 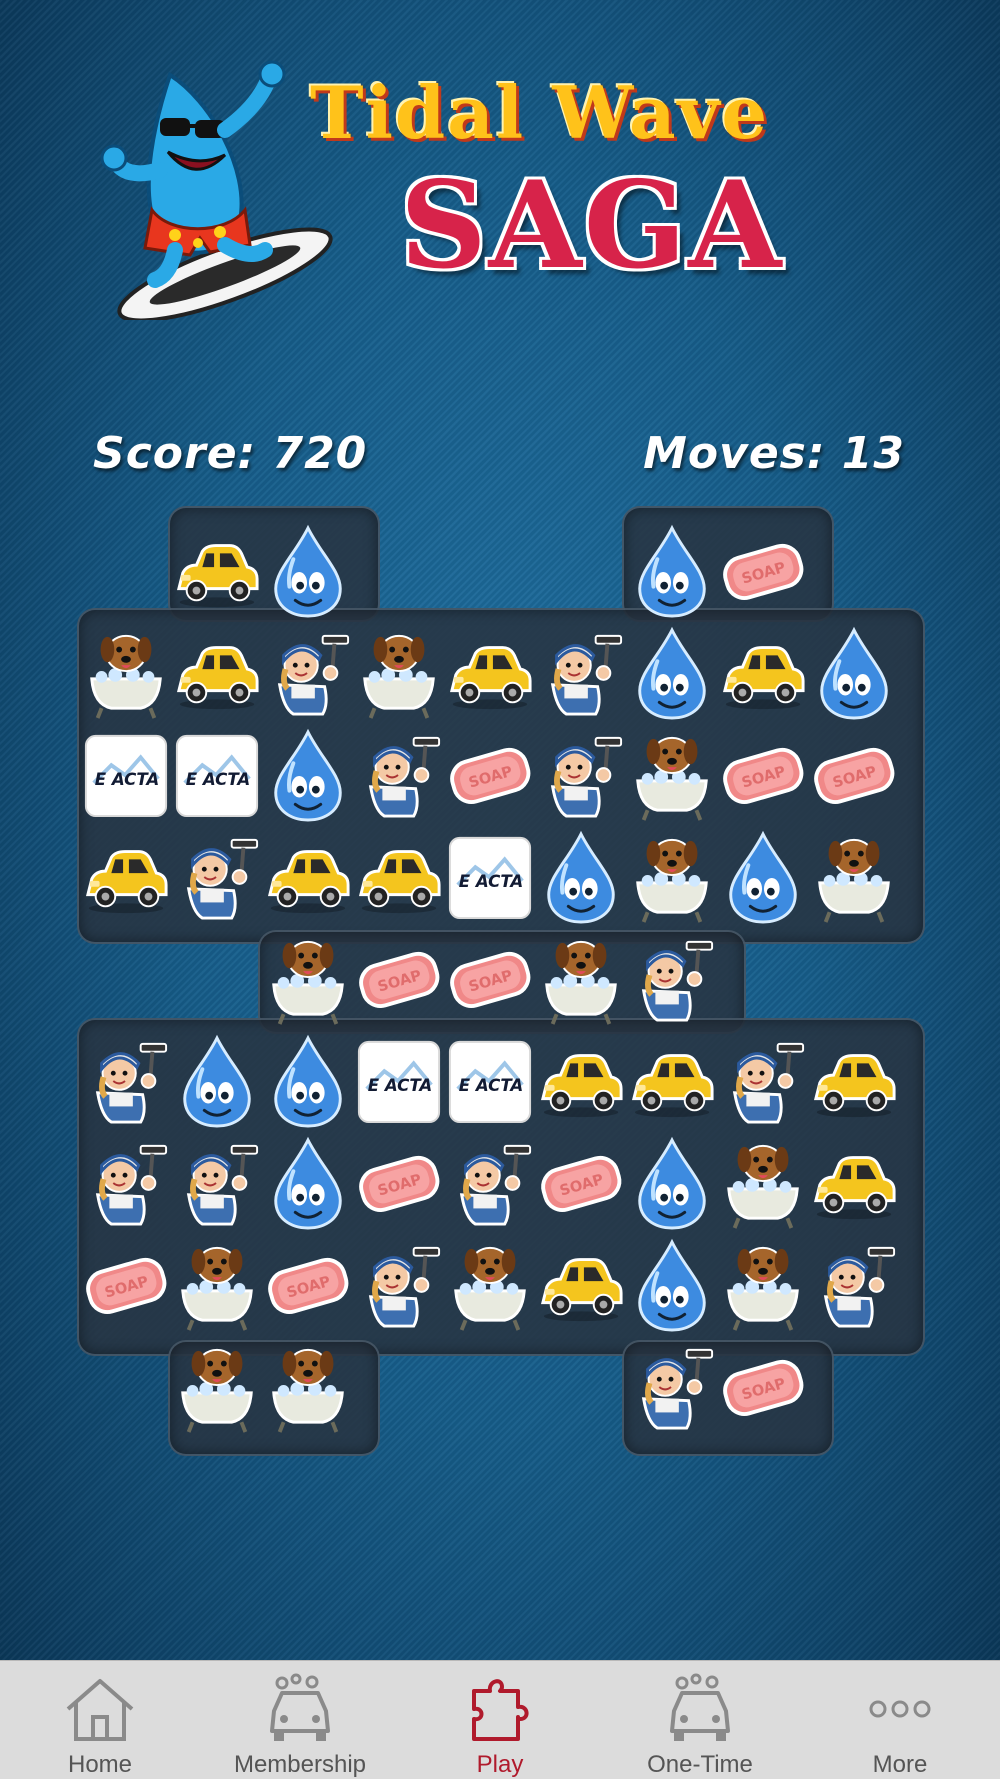 What do you see at coordinates (100, 1710) in the screenshot?
I see `home-icon` at bounding box center [100, 1710].